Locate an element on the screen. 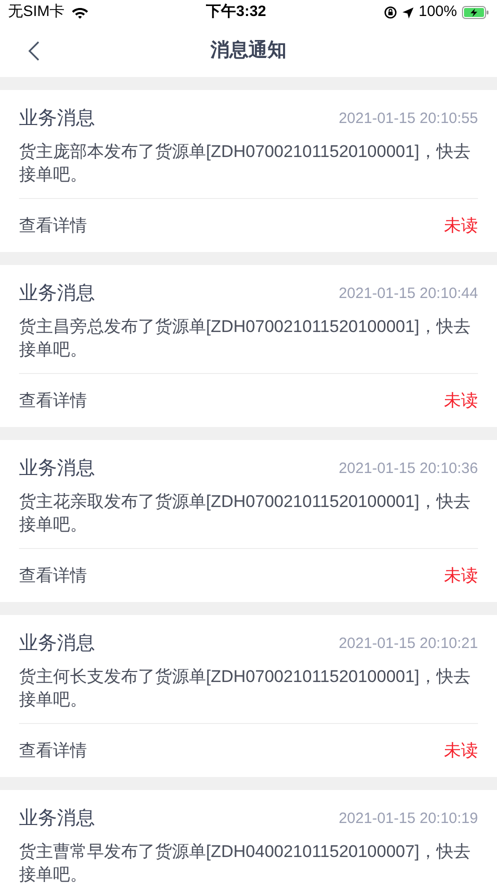 This screenshot has width=497, height=883. message-body: 货主曹常早发布了货源单[ZDH040021011520100007]，快去接单吧。 is located at coordinates (245, 862).